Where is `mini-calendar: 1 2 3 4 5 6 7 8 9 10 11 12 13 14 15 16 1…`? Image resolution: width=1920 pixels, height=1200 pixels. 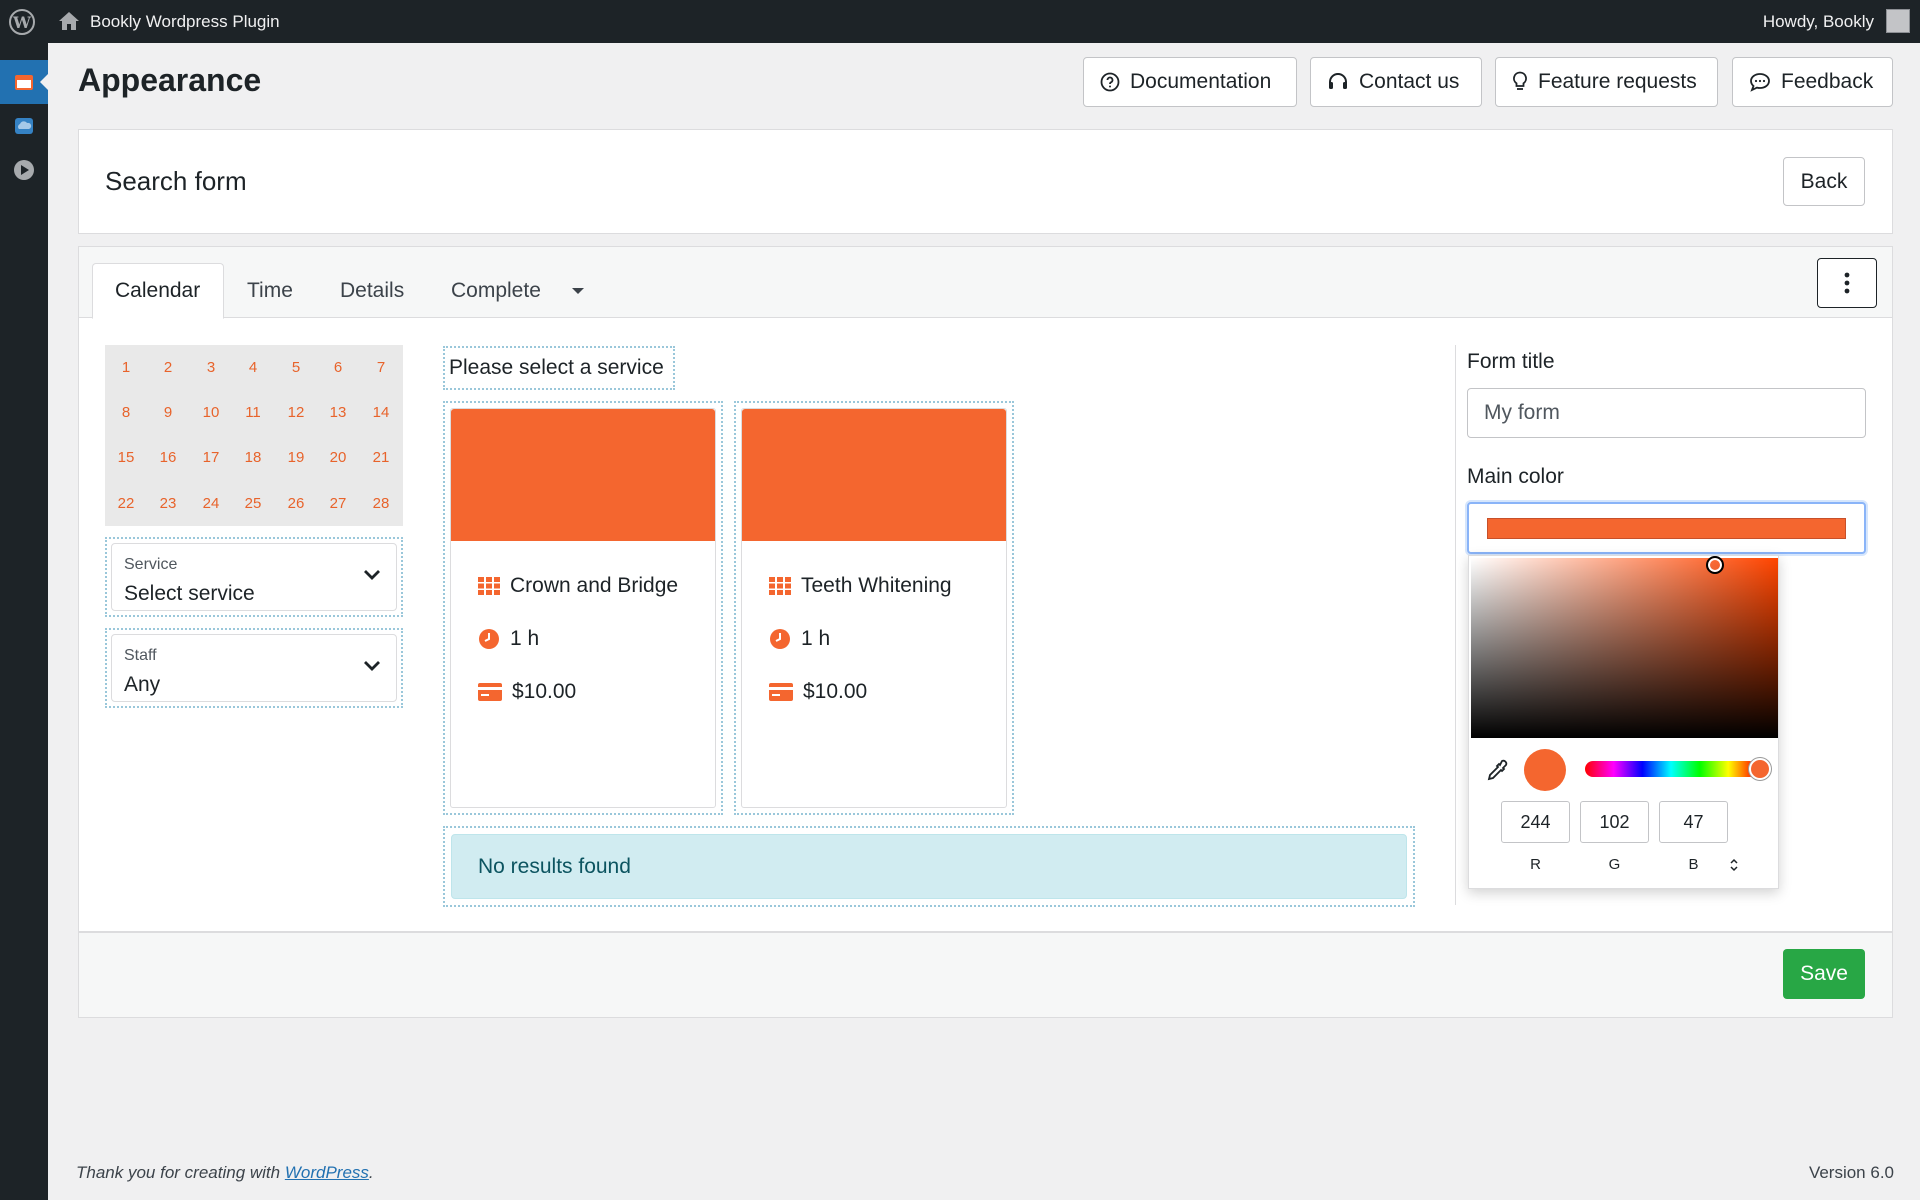
mini-calendar: 1 2 3 4 5 6 7 8 9 10 11 12 13 14 15 16 1… is located at coordinates (254, 435).